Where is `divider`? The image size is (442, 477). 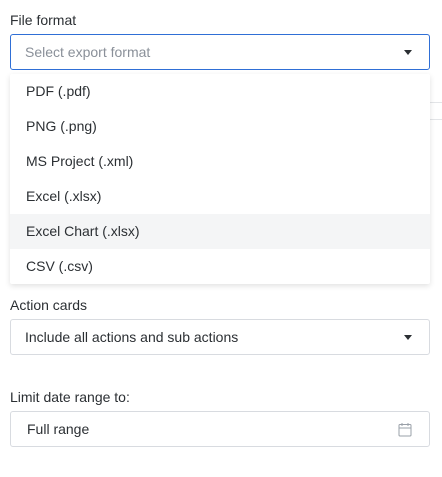 divider is located at coordinates (436, 119).